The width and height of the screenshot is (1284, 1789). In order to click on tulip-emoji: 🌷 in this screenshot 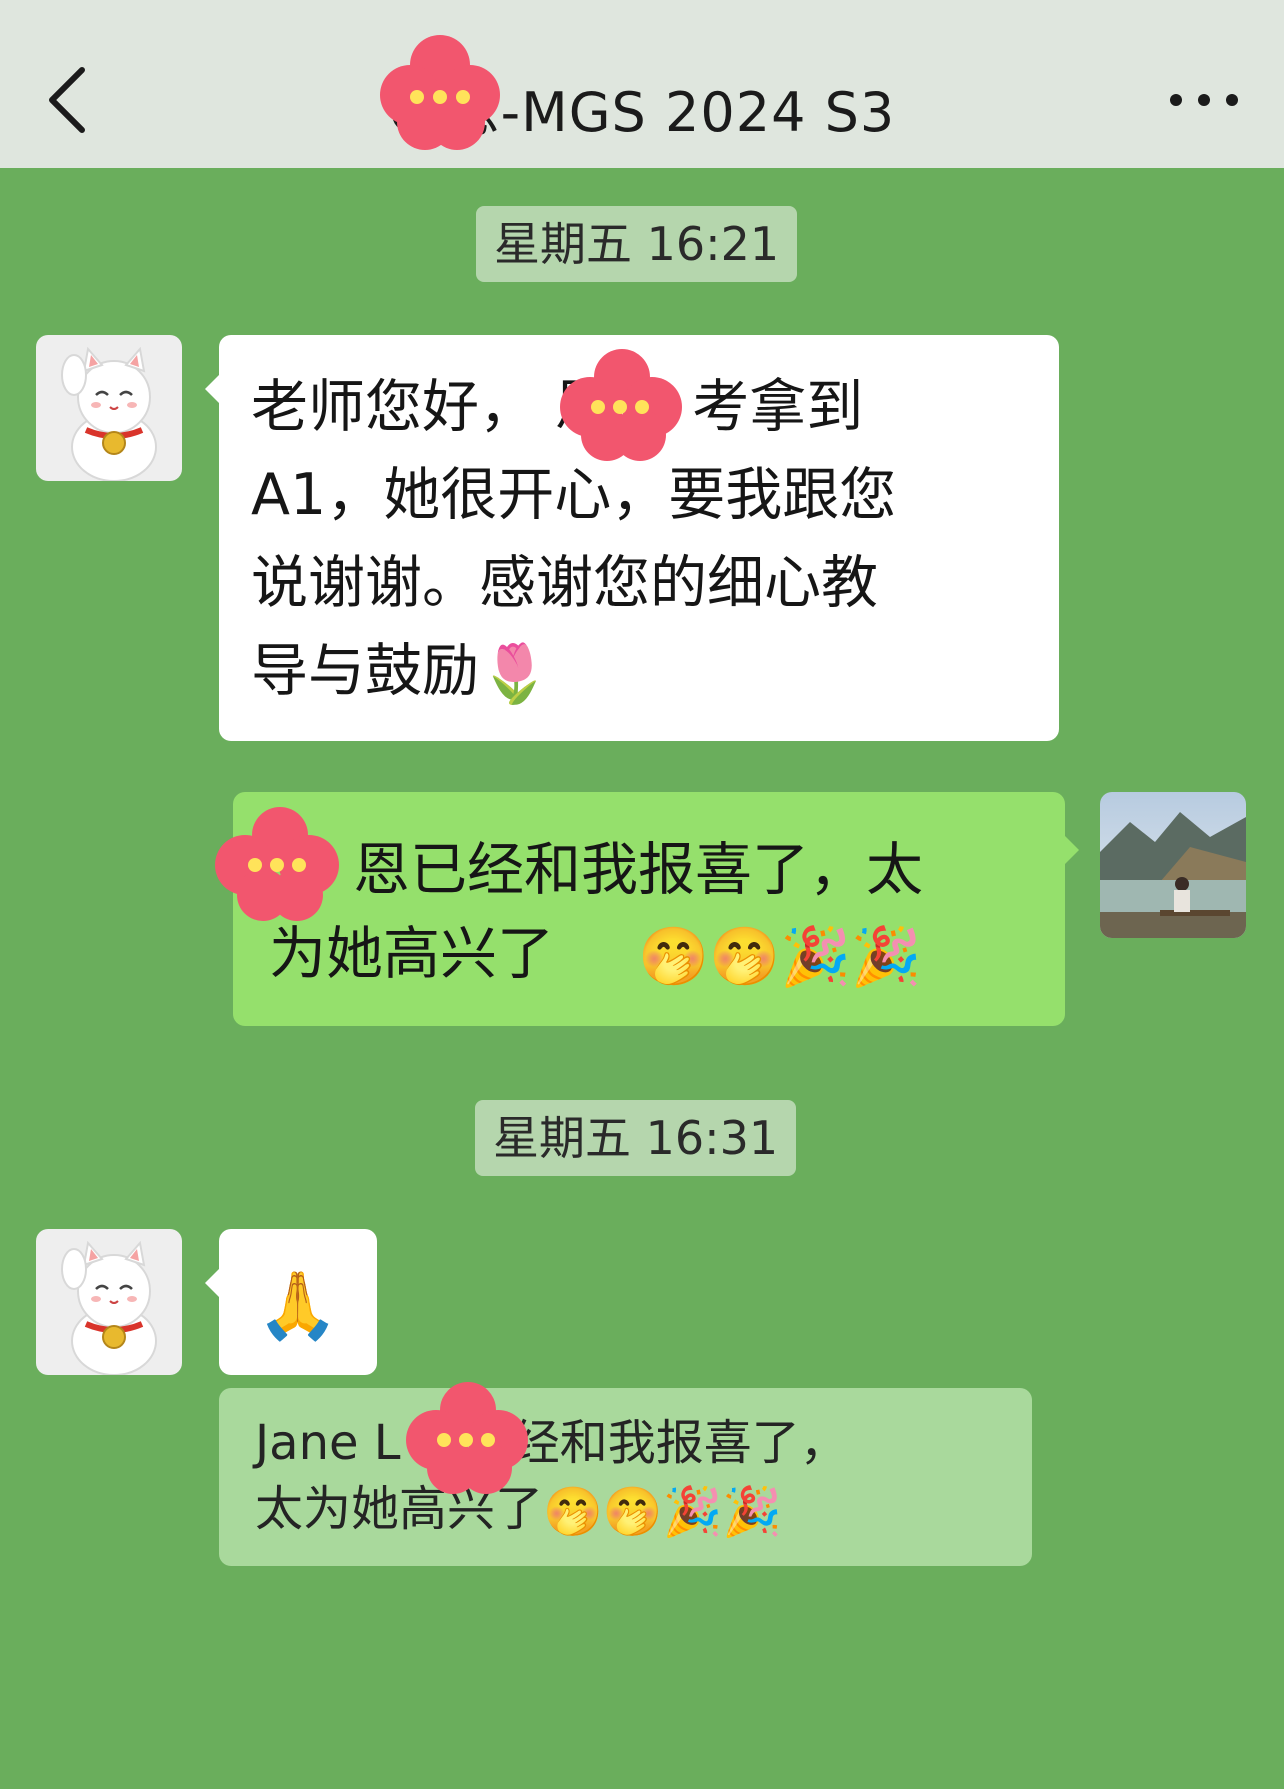, I will do `click(514, 674)`.